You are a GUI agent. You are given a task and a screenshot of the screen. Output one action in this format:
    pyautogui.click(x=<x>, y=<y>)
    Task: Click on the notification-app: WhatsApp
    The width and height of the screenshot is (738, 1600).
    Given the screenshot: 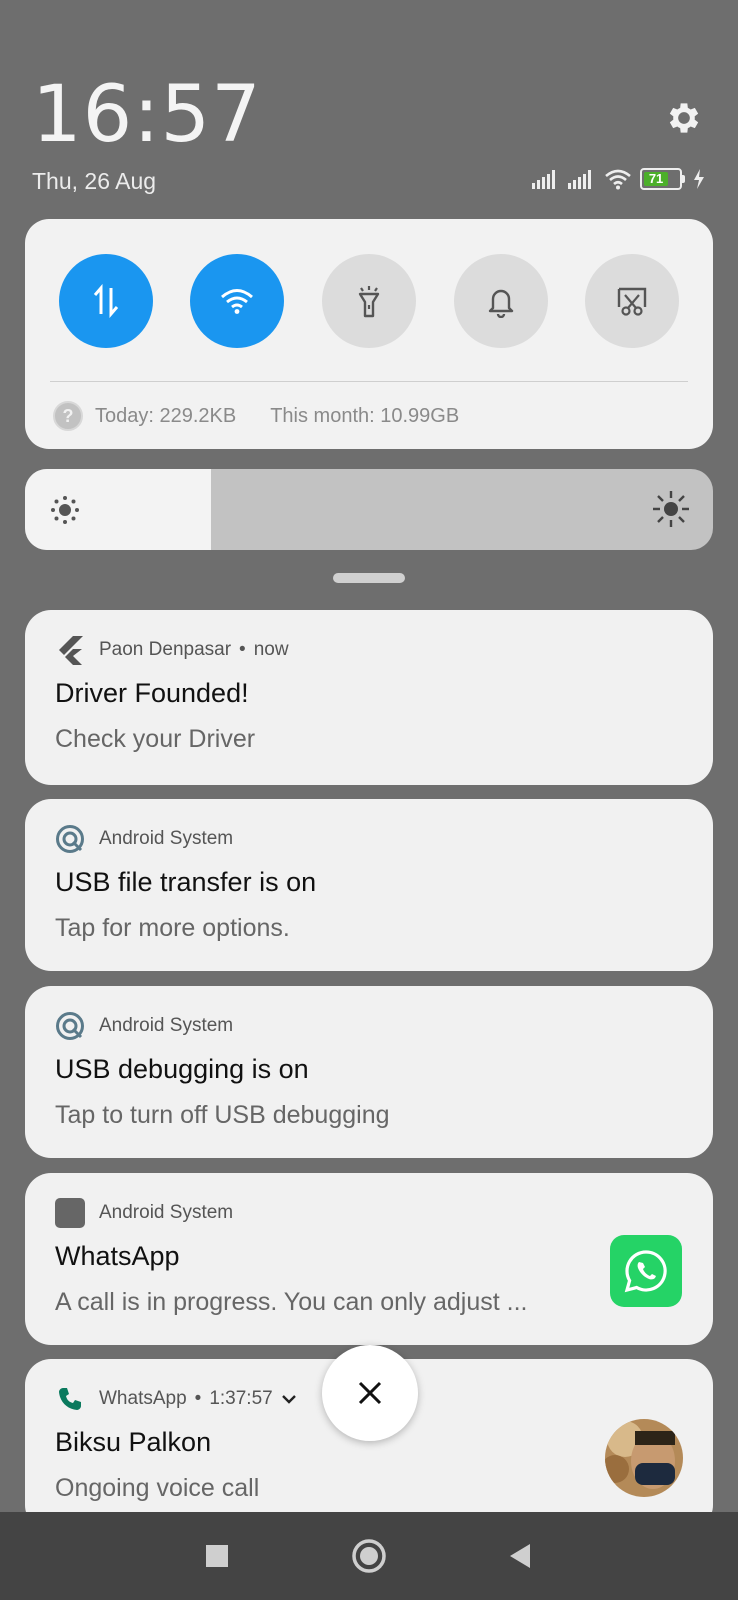 What is the action you would take?
    pyautogui.click(x=143, y=1398)
    